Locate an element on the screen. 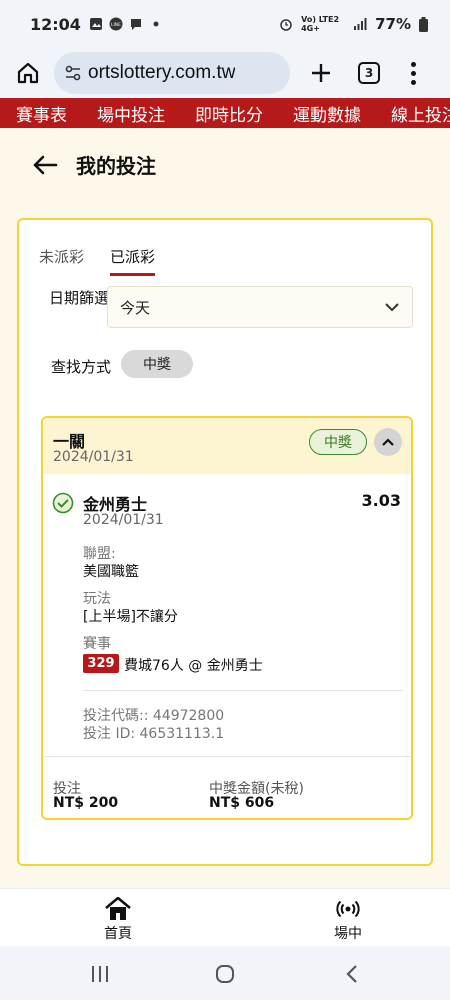 The height and width of the screenshot is (1000, 450). new-tab-button is located at coordinates (321, 73).